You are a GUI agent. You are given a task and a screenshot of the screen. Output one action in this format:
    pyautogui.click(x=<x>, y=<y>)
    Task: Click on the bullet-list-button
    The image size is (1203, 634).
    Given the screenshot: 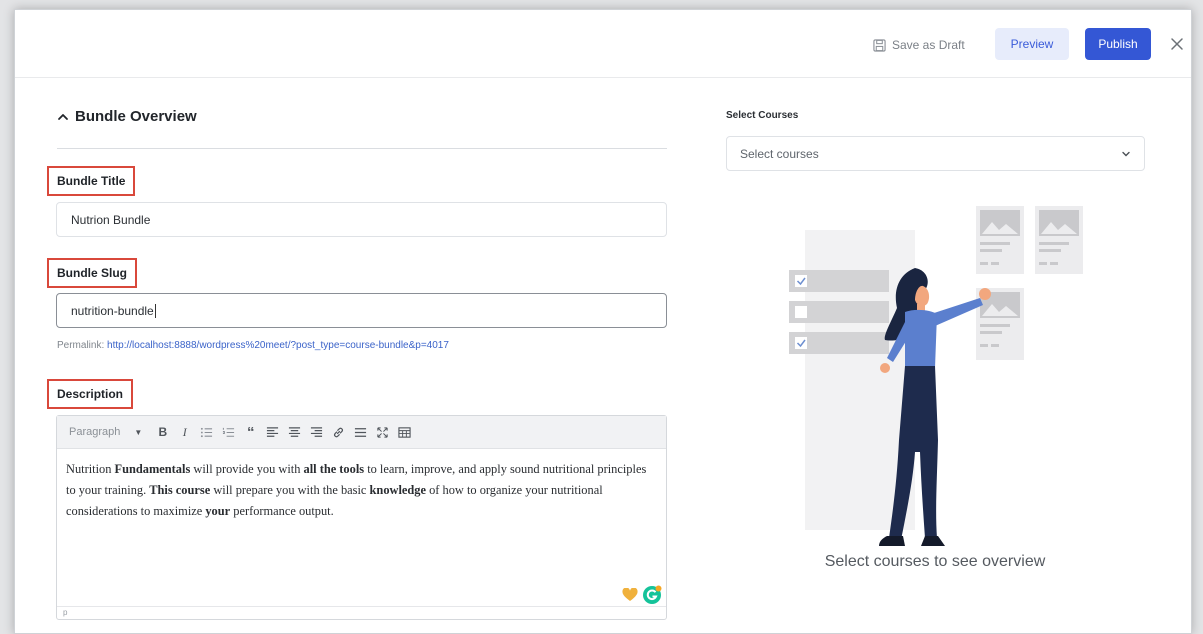 What is the action you would take?
    pyautogui.click(x=206, y=432)
    